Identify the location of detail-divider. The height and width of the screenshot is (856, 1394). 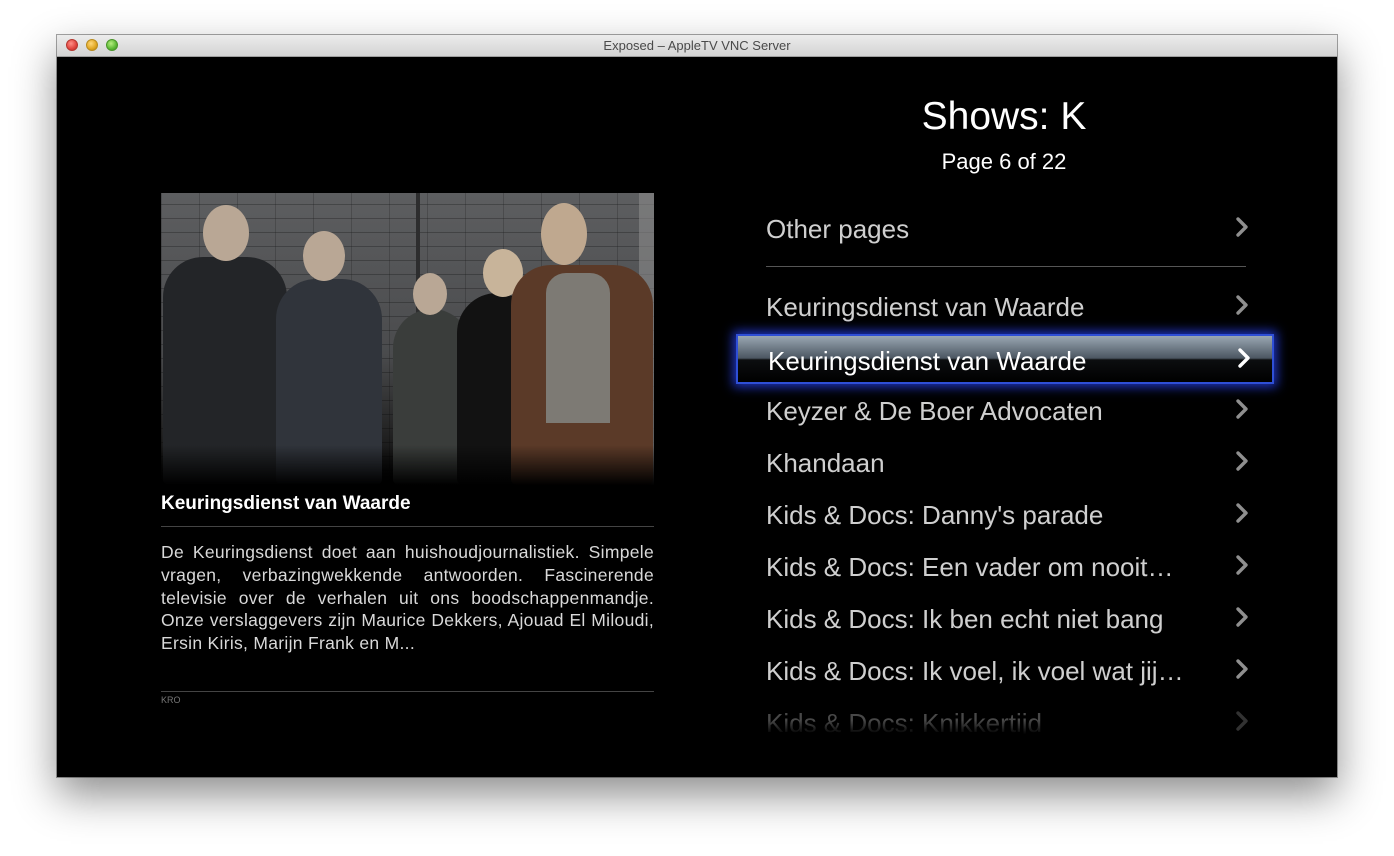
(407, 526).